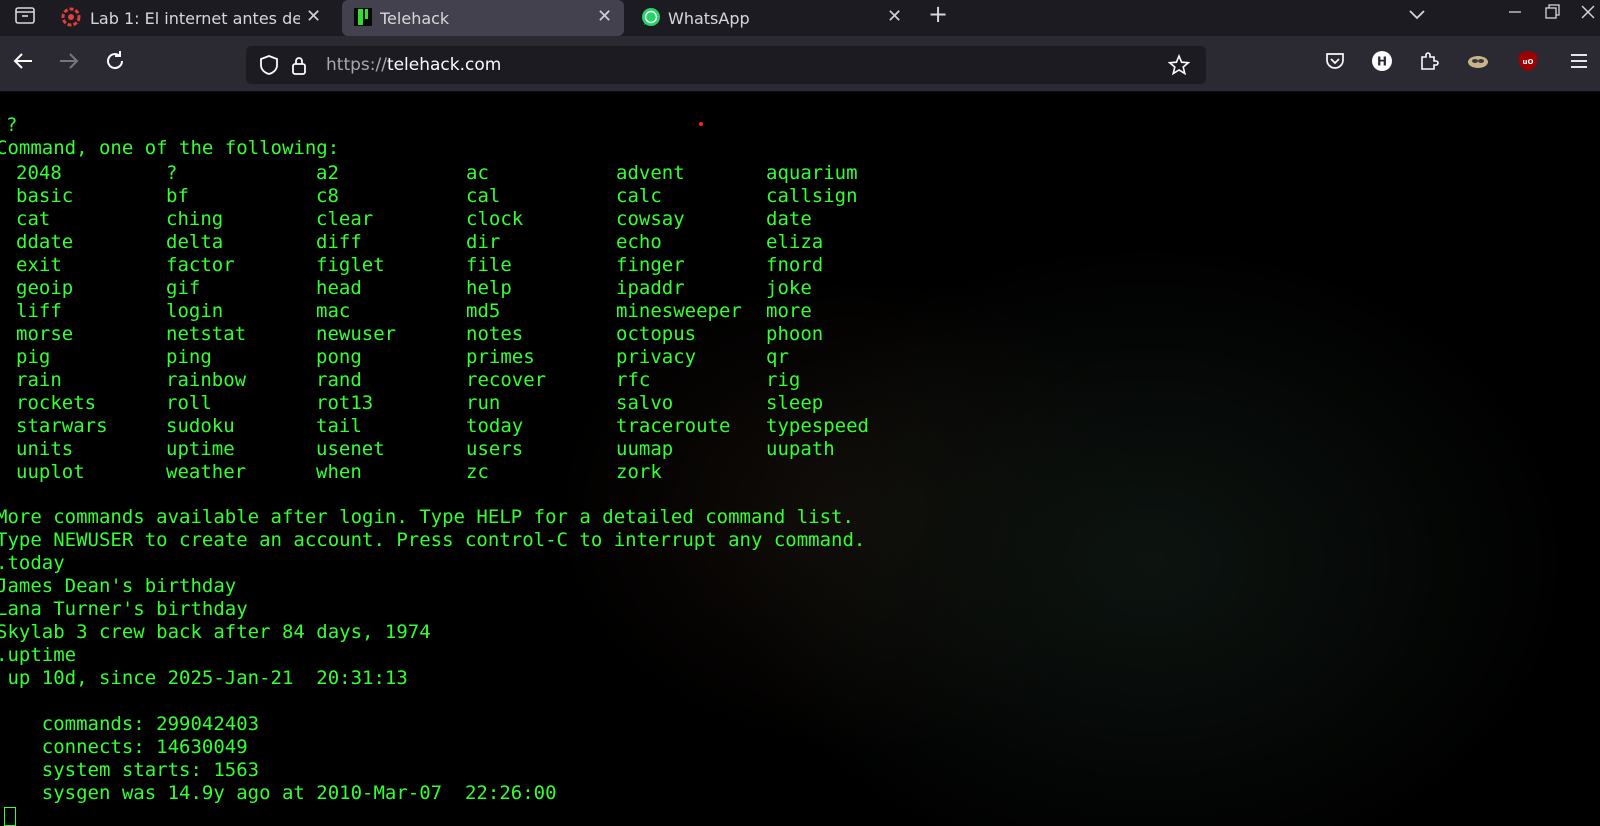 The image size is (1600, 826). What do you see at coordinates (645, 403) in the screenshot?
I see `command-name: salvo` at bounding box center [645, 403].